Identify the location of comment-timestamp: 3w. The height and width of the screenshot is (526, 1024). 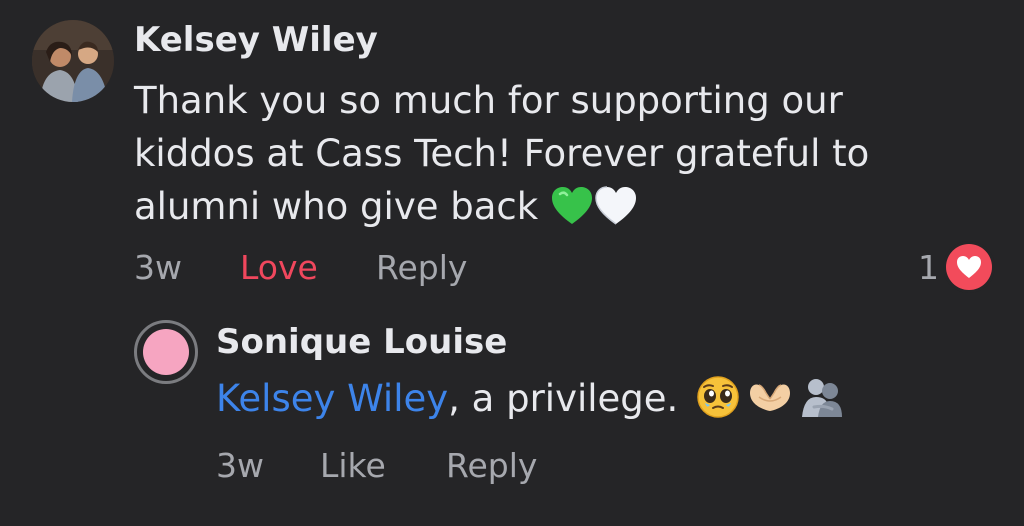
(158, 267).